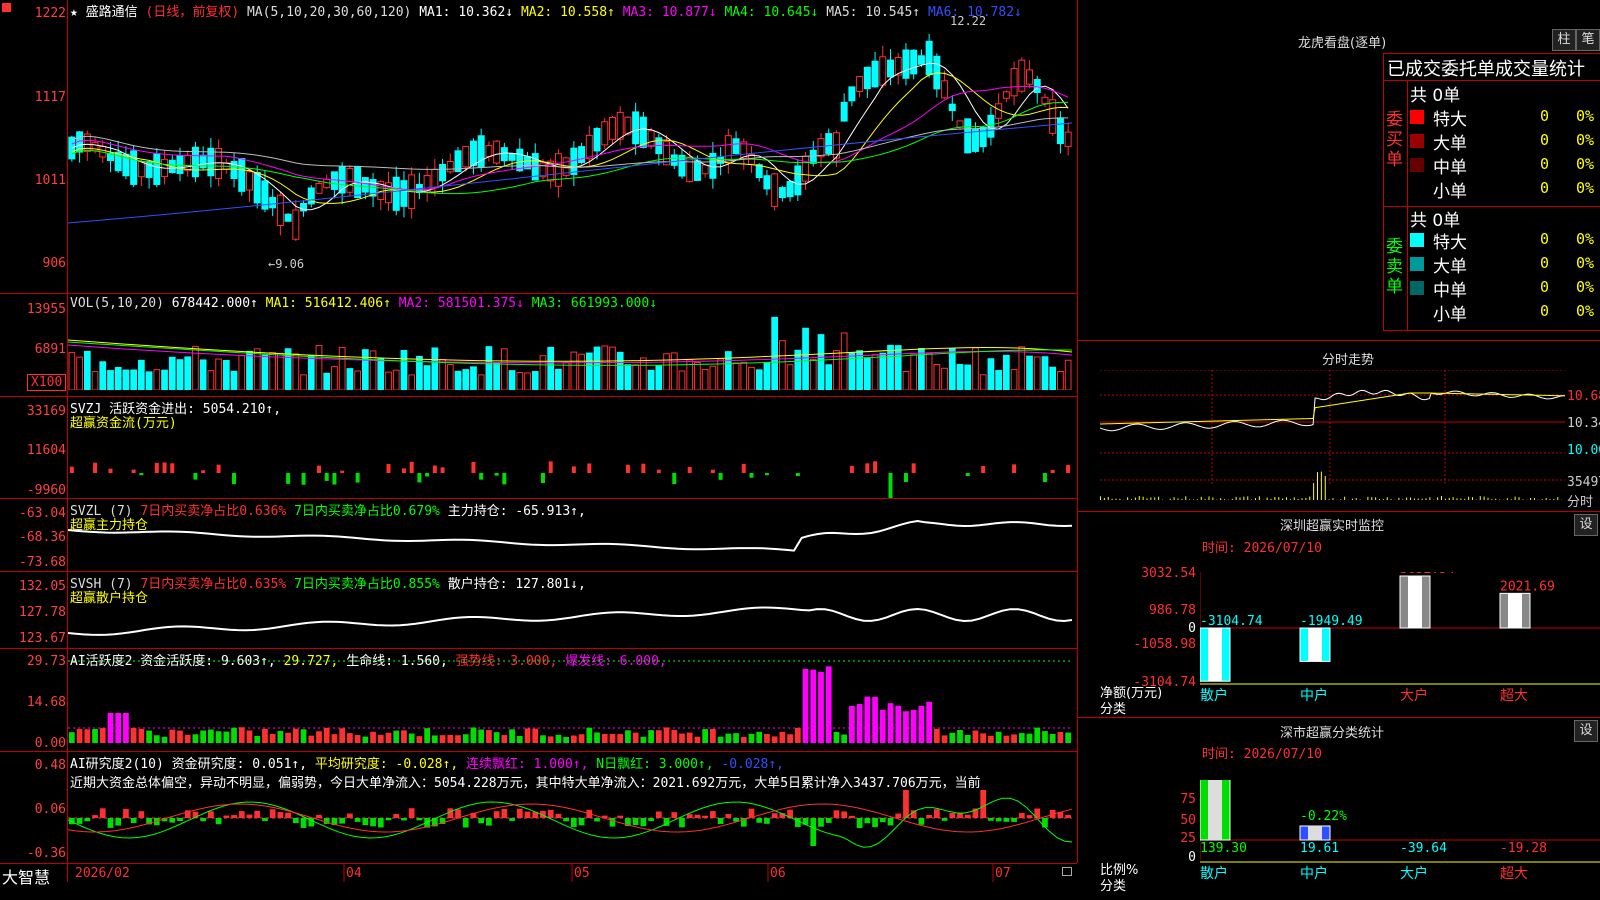 The image size is (1600, 900). What do you see at coordinates (1188, 838) in the screenshot?
I see `chart-ytick: 25` at bounding box center [1188, 838].